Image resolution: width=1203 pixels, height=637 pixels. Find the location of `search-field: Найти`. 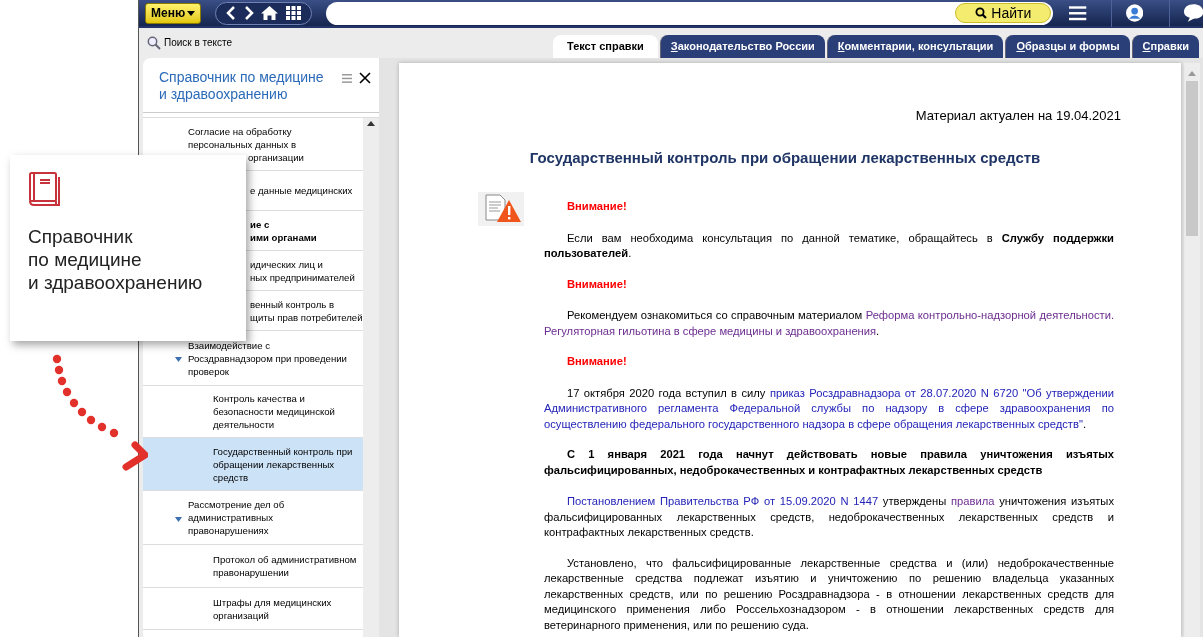

search-field: Найти is located at coordinates (689, 13).